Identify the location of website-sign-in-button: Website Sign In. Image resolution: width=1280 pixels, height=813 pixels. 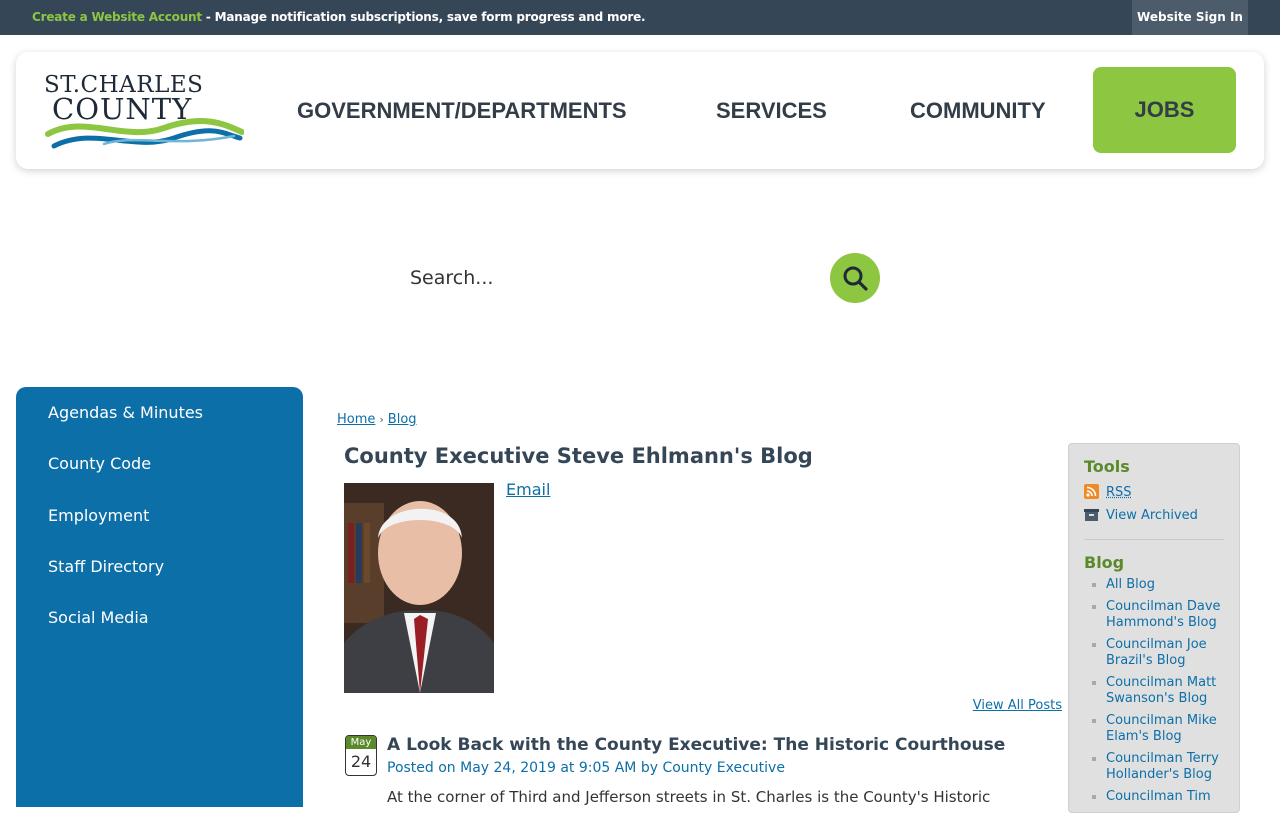
(1190, 17).